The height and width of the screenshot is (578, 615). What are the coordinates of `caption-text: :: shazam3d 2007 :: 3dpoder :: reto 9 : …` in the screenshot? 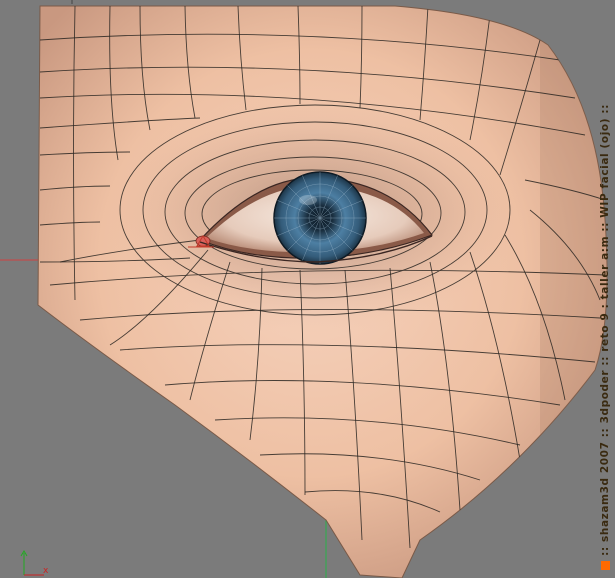 It's located at (605, 330).